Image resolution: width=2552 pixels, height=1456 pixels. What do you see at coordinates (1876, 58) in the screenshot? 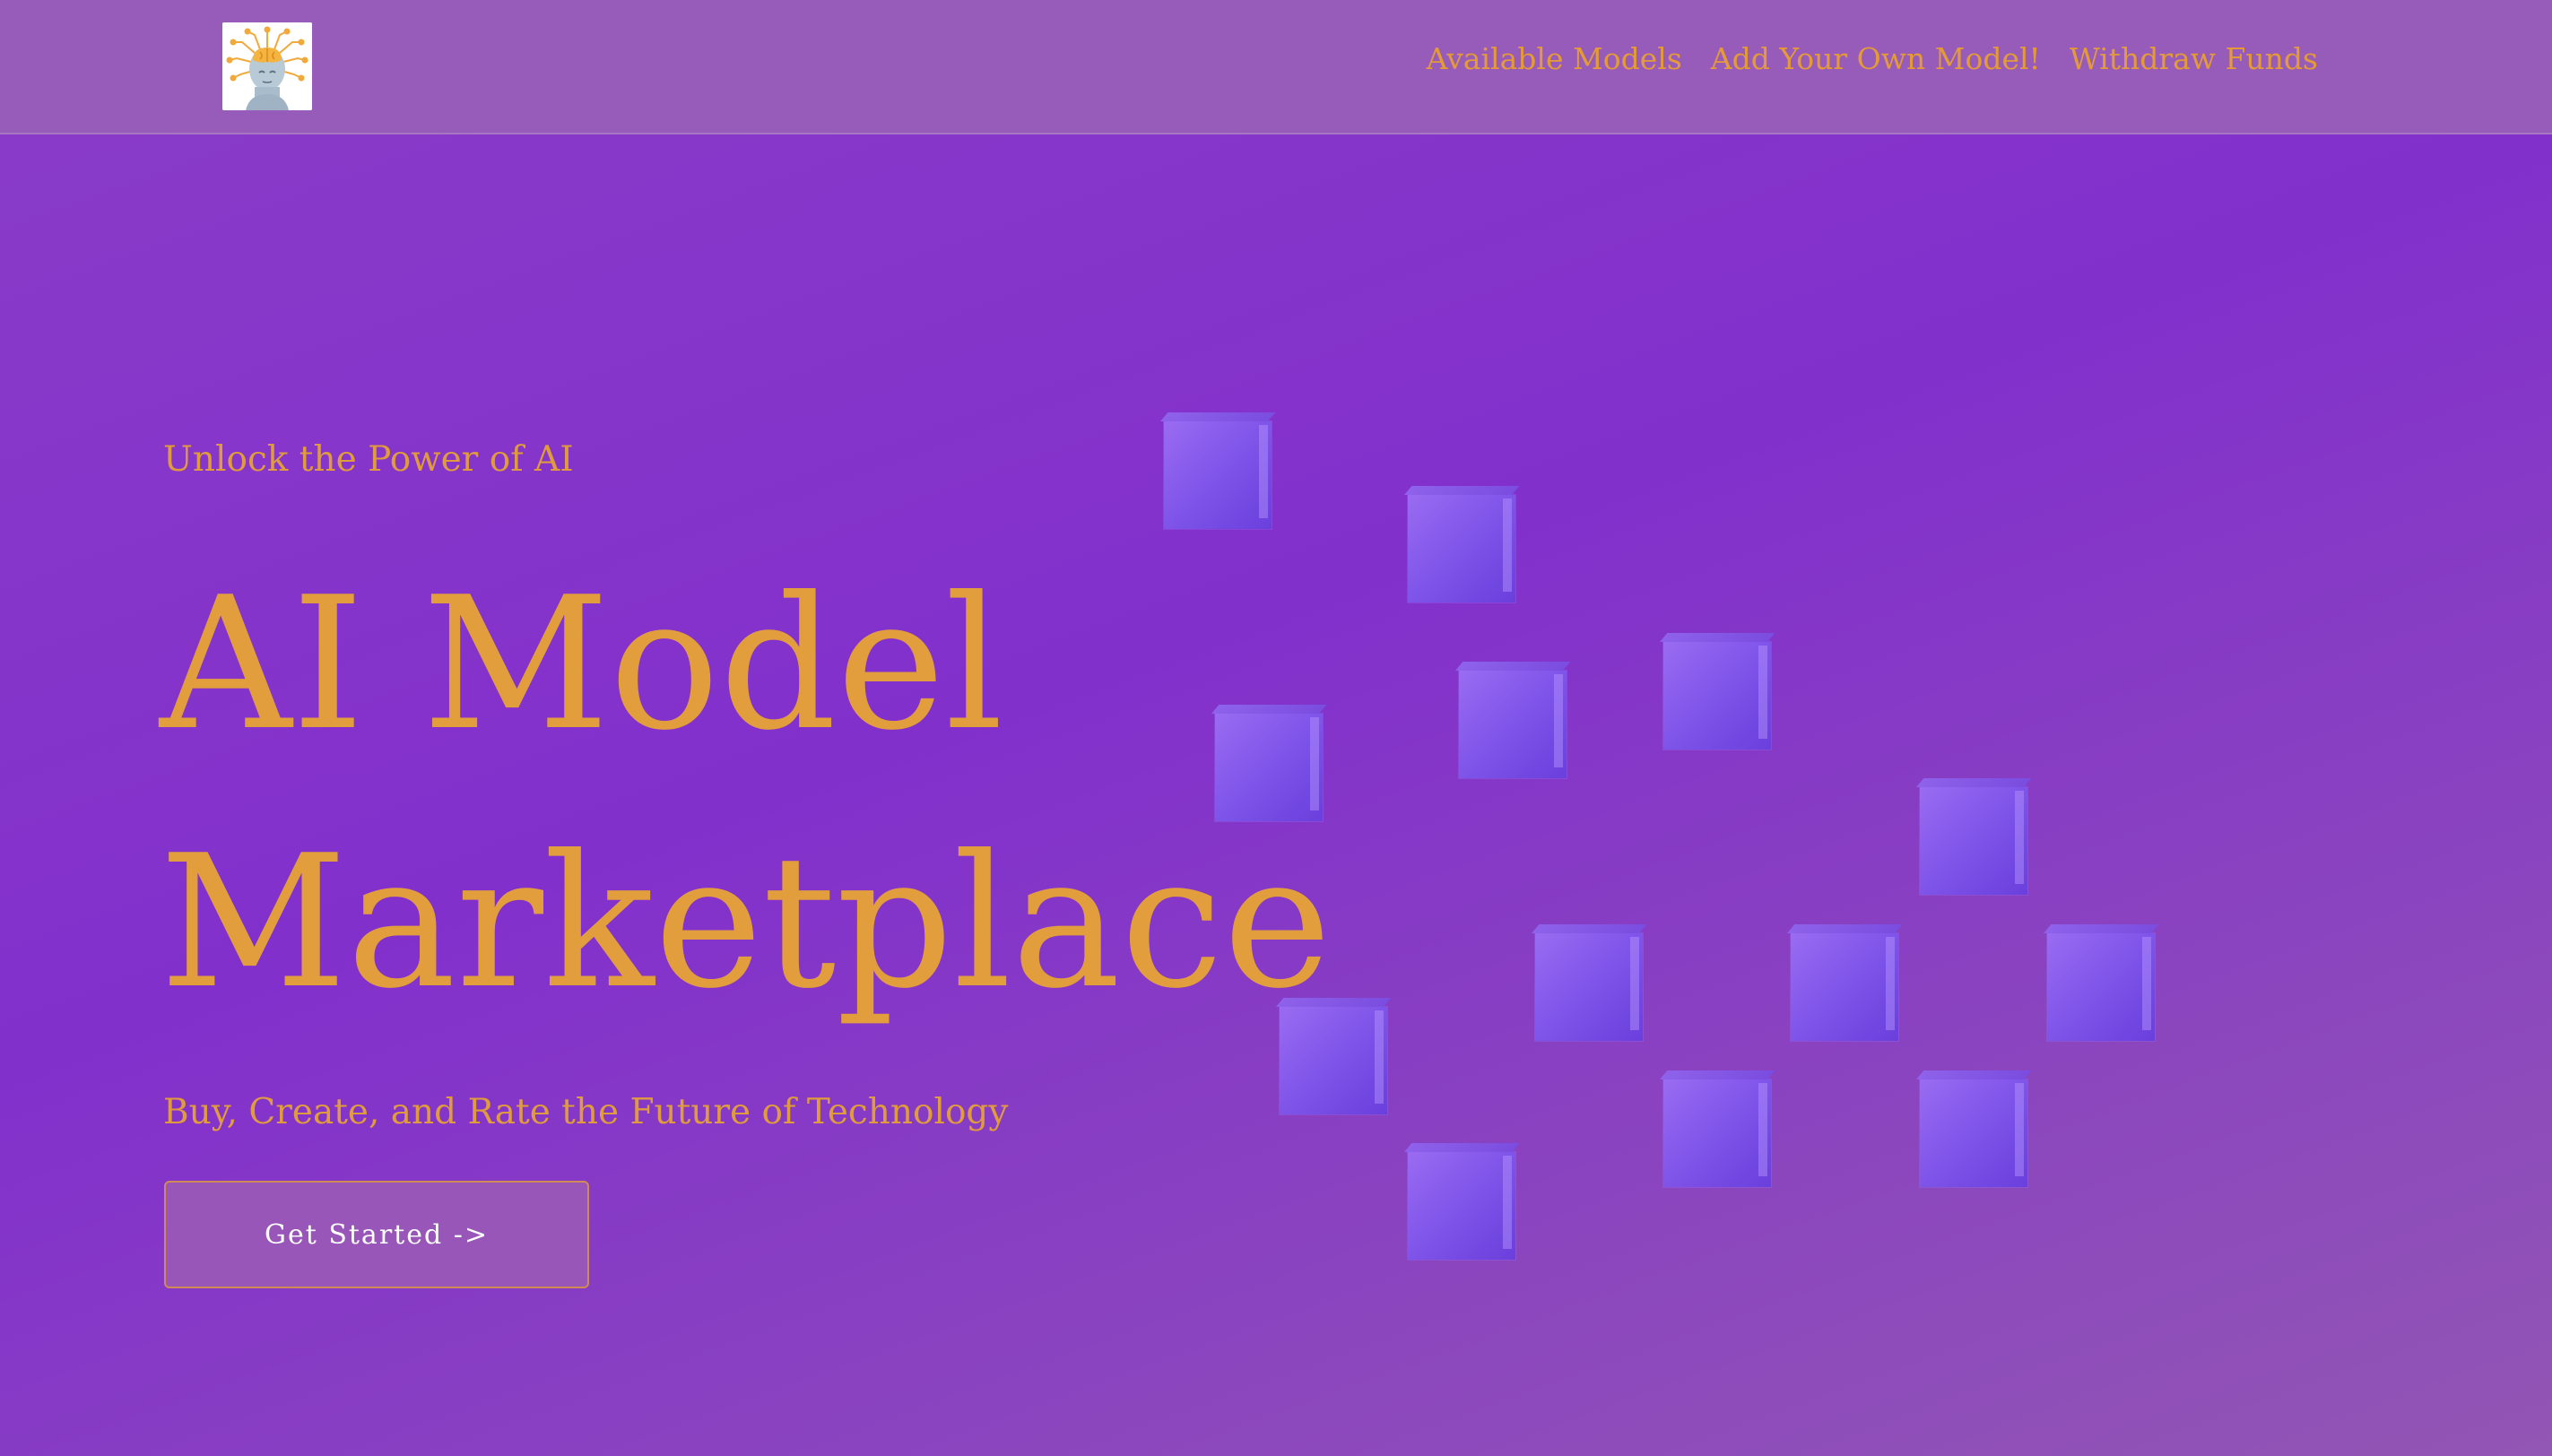
I see `nav-link-add-your-own-model: Add Your Own Model!` at bounding box center [1876, 58].